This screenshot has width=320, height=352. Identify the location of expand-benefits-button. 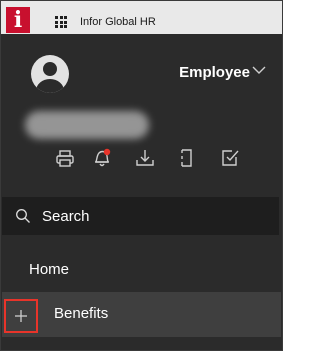
(21, 316).